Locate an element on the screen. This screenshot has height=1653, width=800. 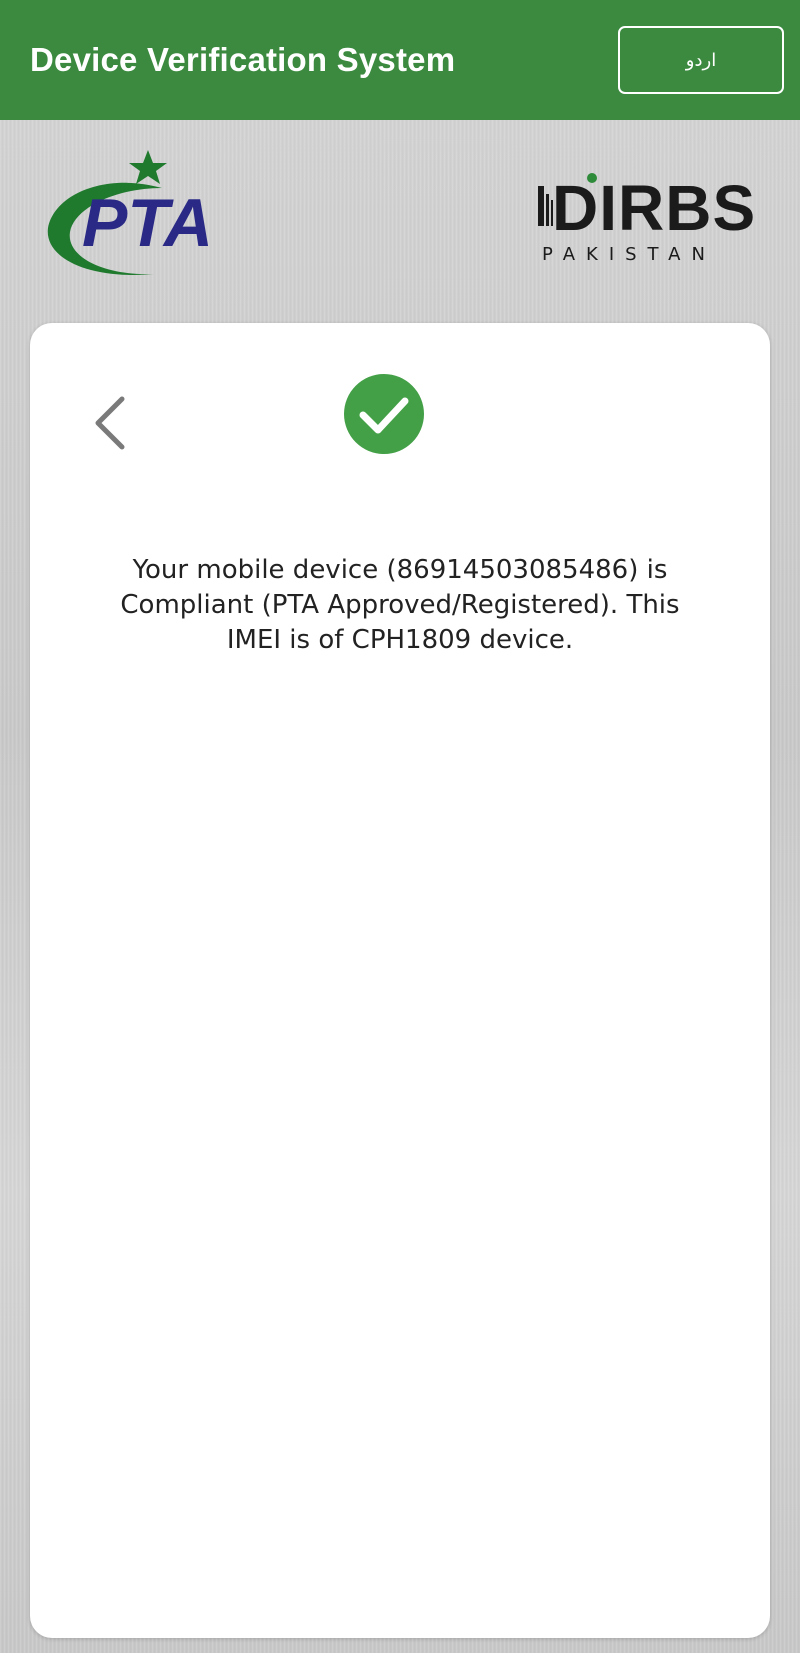
dirbs-logo-text: DIRBS is located at coordinates (654, 208).